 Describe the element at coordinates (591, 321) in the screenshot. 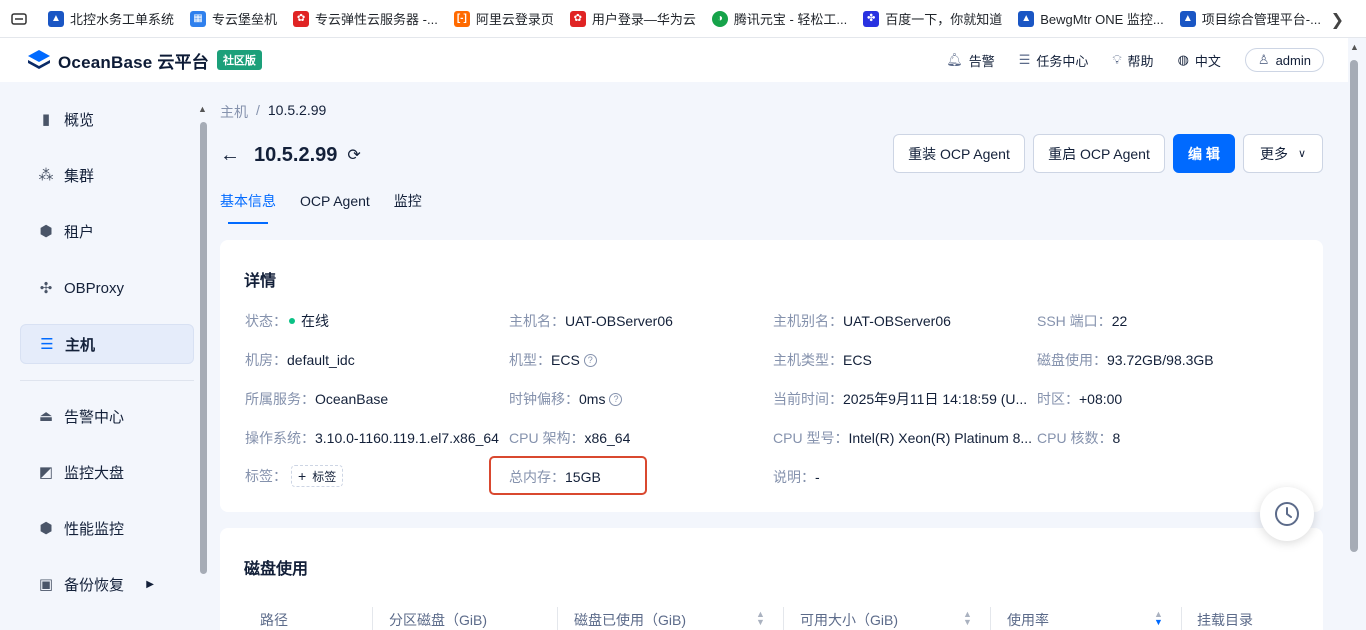

I see `field-hostname: 主机名： UAT-OBServer06` at that location.